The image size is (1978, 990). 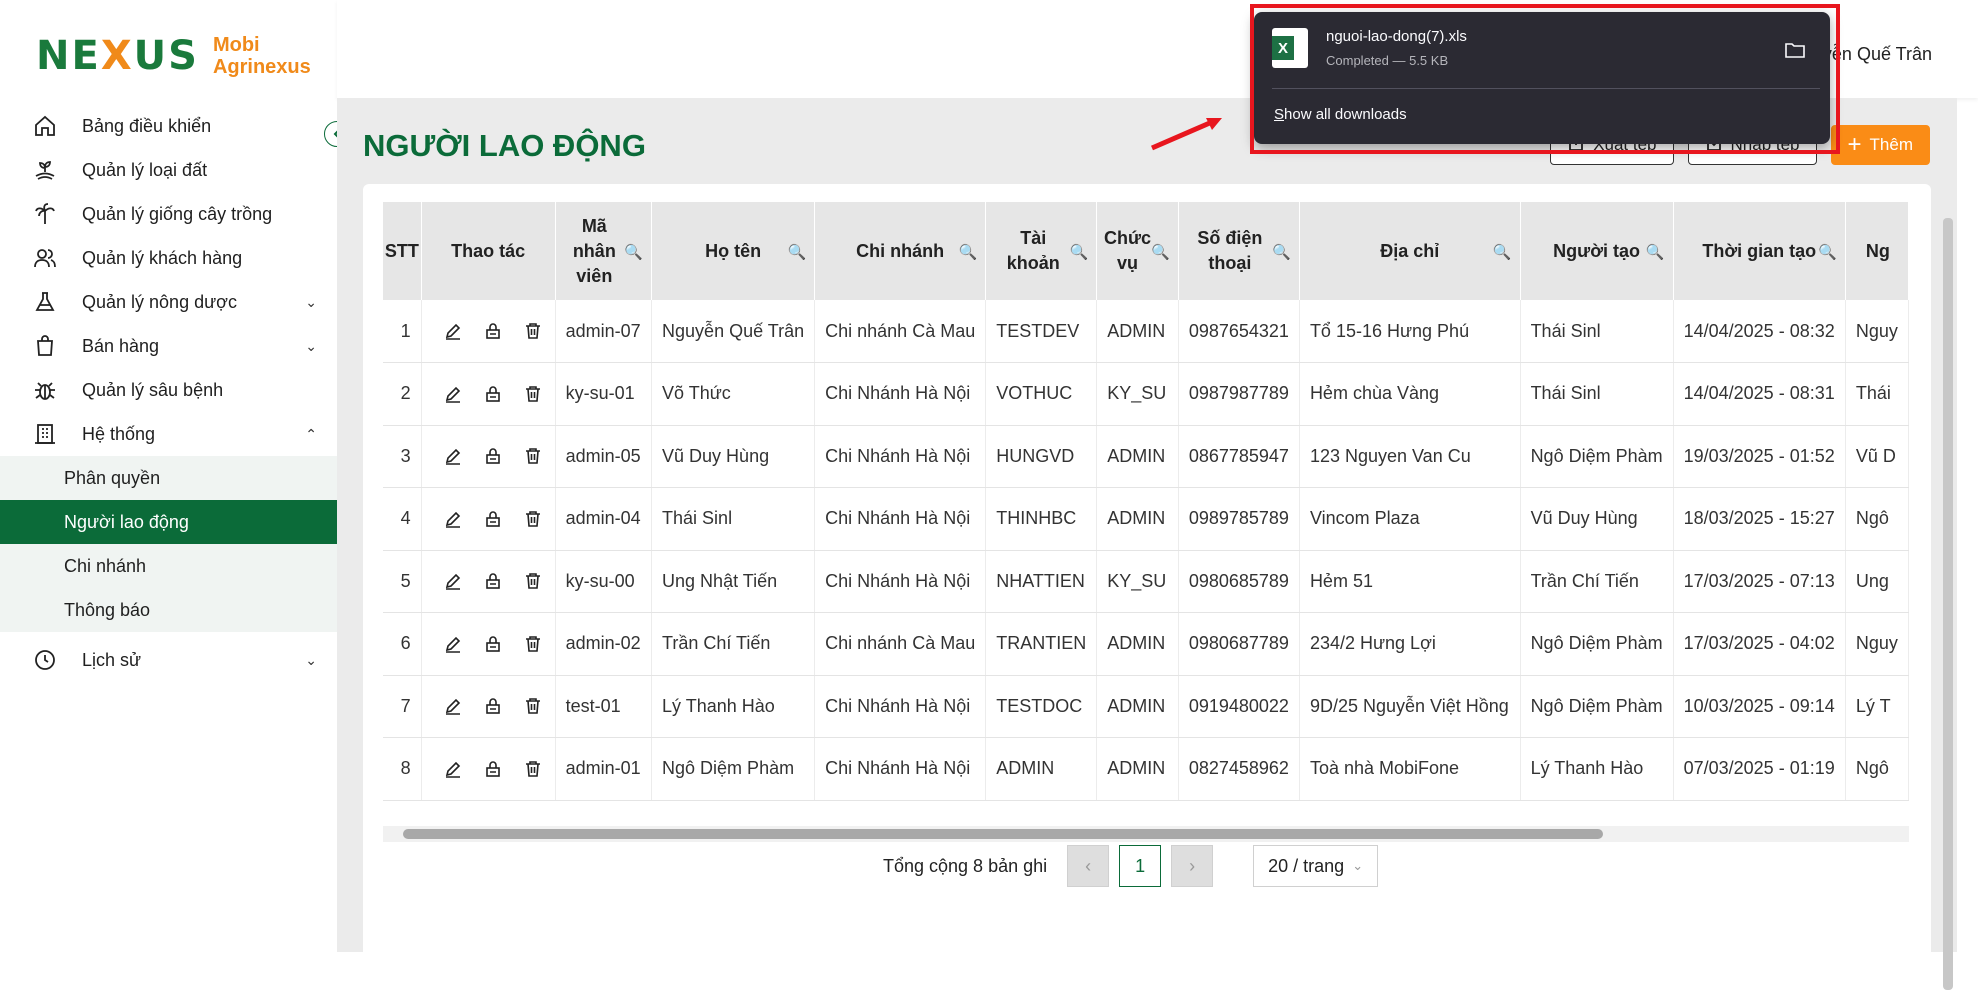 What do you see at coordinates (1239, 251) in the screenshot?
I see `column-header: Số điện thoại 🔍` at bounding box center [1239, 251].